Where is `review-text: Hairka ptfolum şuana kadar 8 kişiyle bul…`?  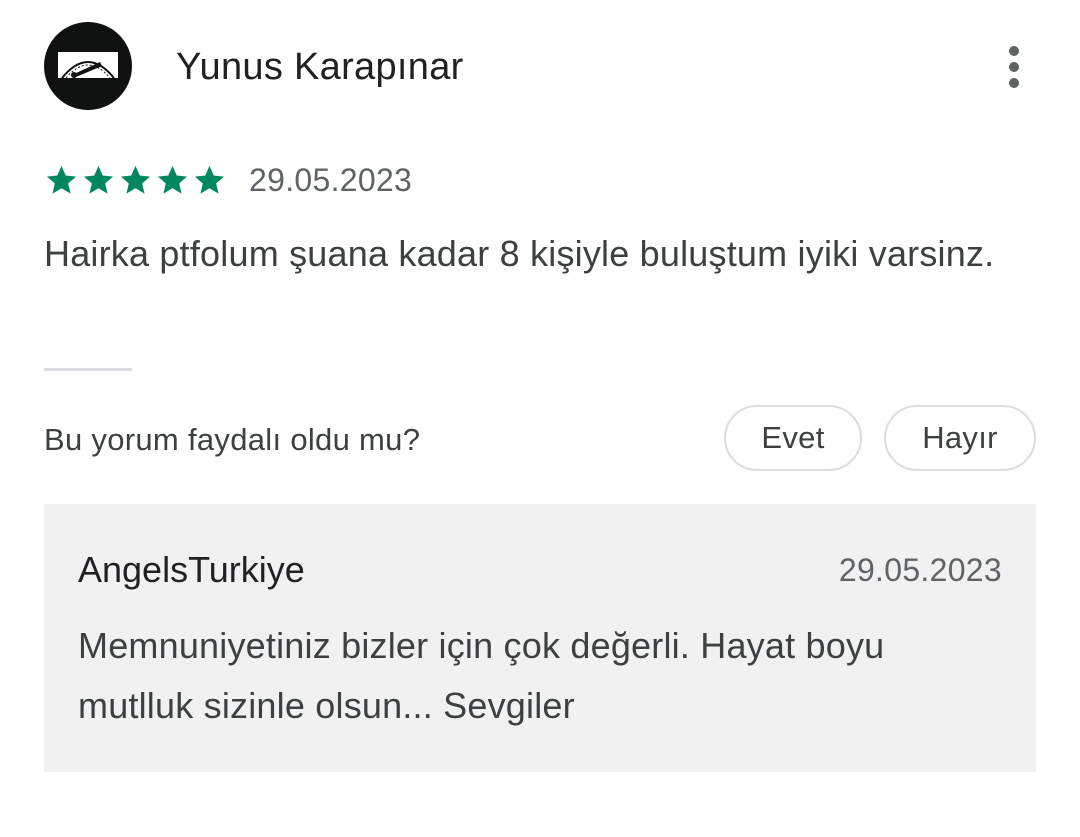
review-text: Hairka ptfolum şuana kadar 8 kişiyle bul… is located at coordinates (519, 253).